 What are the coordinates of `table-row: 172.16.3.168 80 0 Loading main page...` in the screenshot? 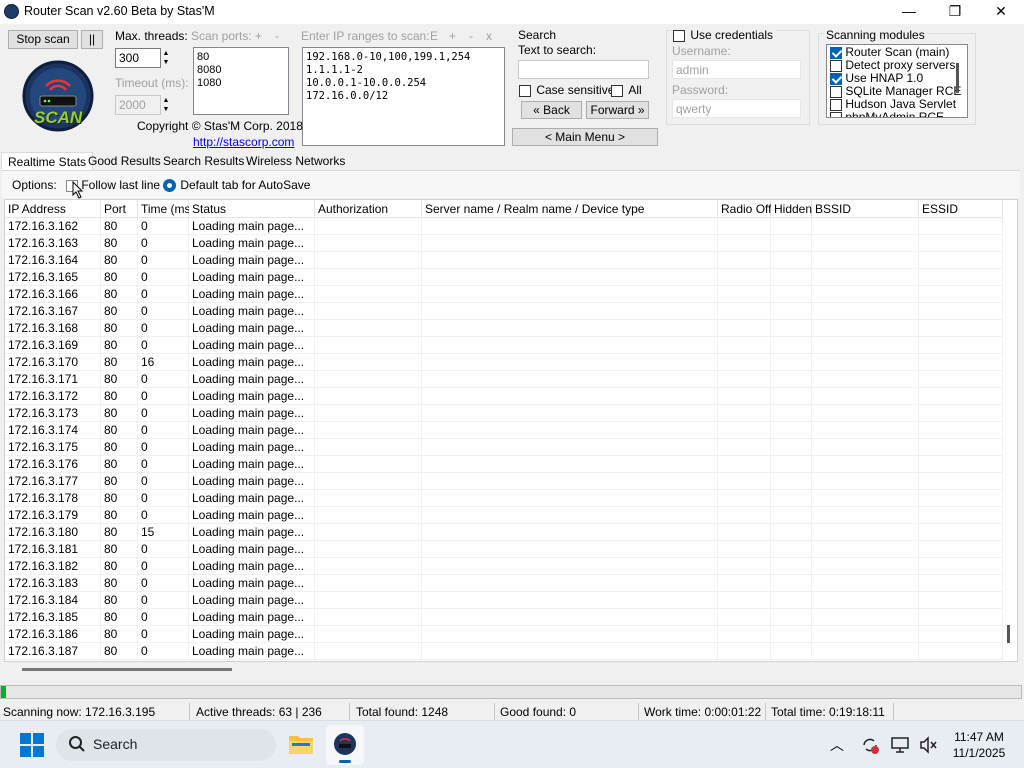 It's located at (505, 328).